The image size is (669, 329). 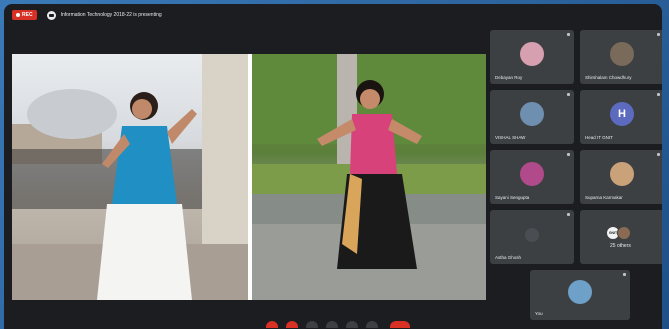 I want to click on participant-tile: H Head IT GNIT, so click(x=621, y=117).